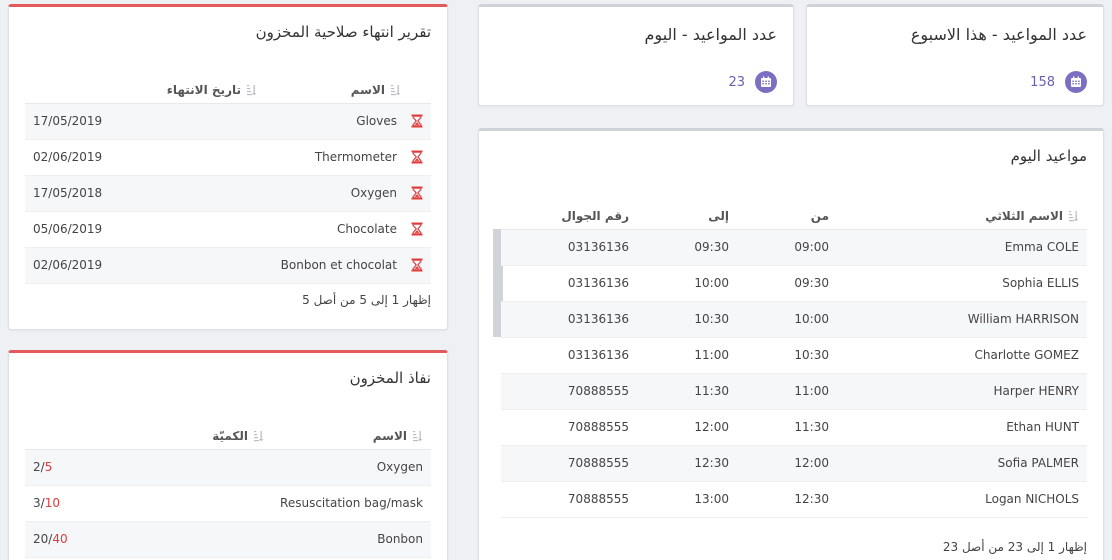  I want to click on appointment-name: Logan NICHOLS, so click(962, 499).